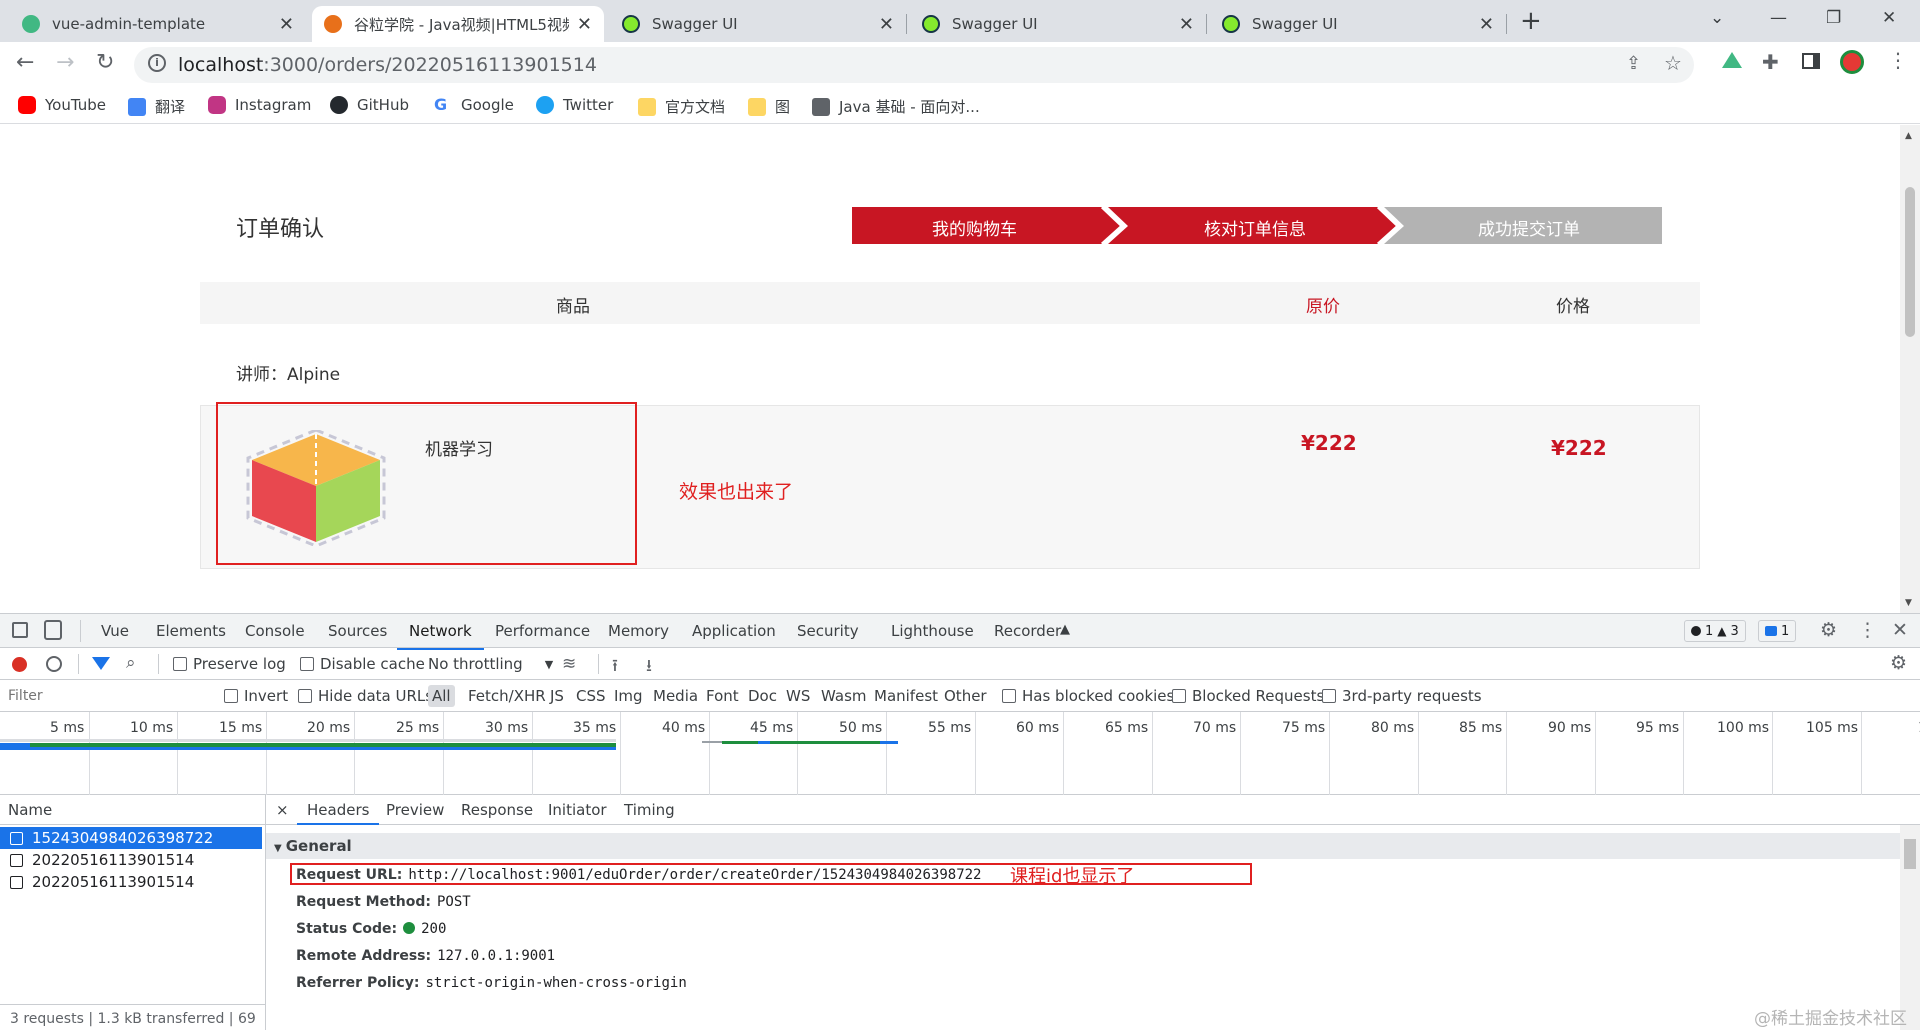  What do you see at coordinates (1910, 369) in the screenshot?
I see `page-scrollbar: ▲ ▼` at bounding box center [1910, 369].